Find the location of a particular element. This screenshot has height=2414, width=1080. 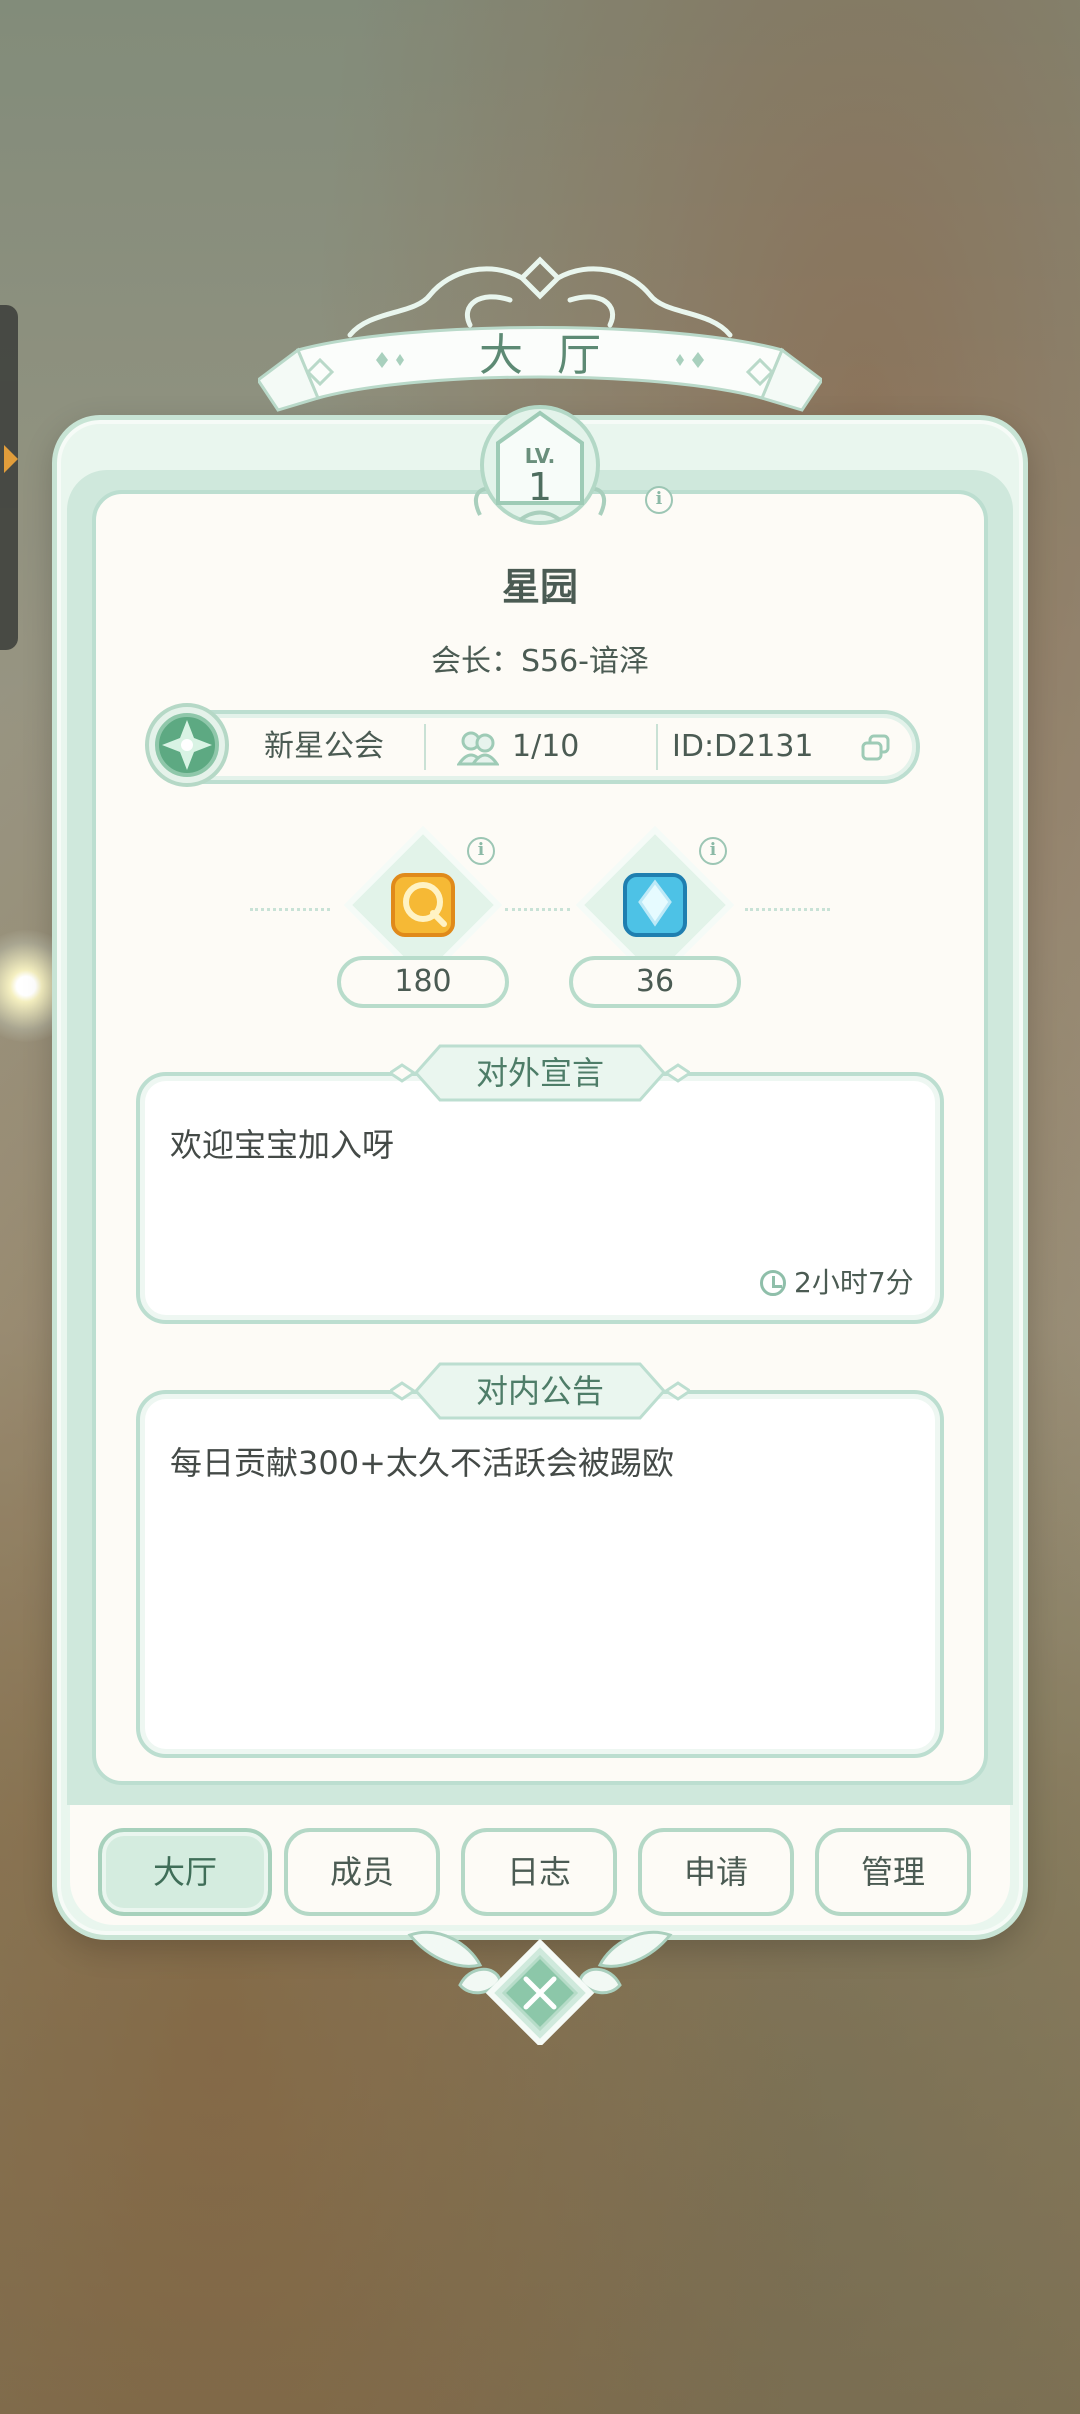

guild-info-bar: 新星公会 1/10 ID:D2131 is located at coordinates (535, 747).